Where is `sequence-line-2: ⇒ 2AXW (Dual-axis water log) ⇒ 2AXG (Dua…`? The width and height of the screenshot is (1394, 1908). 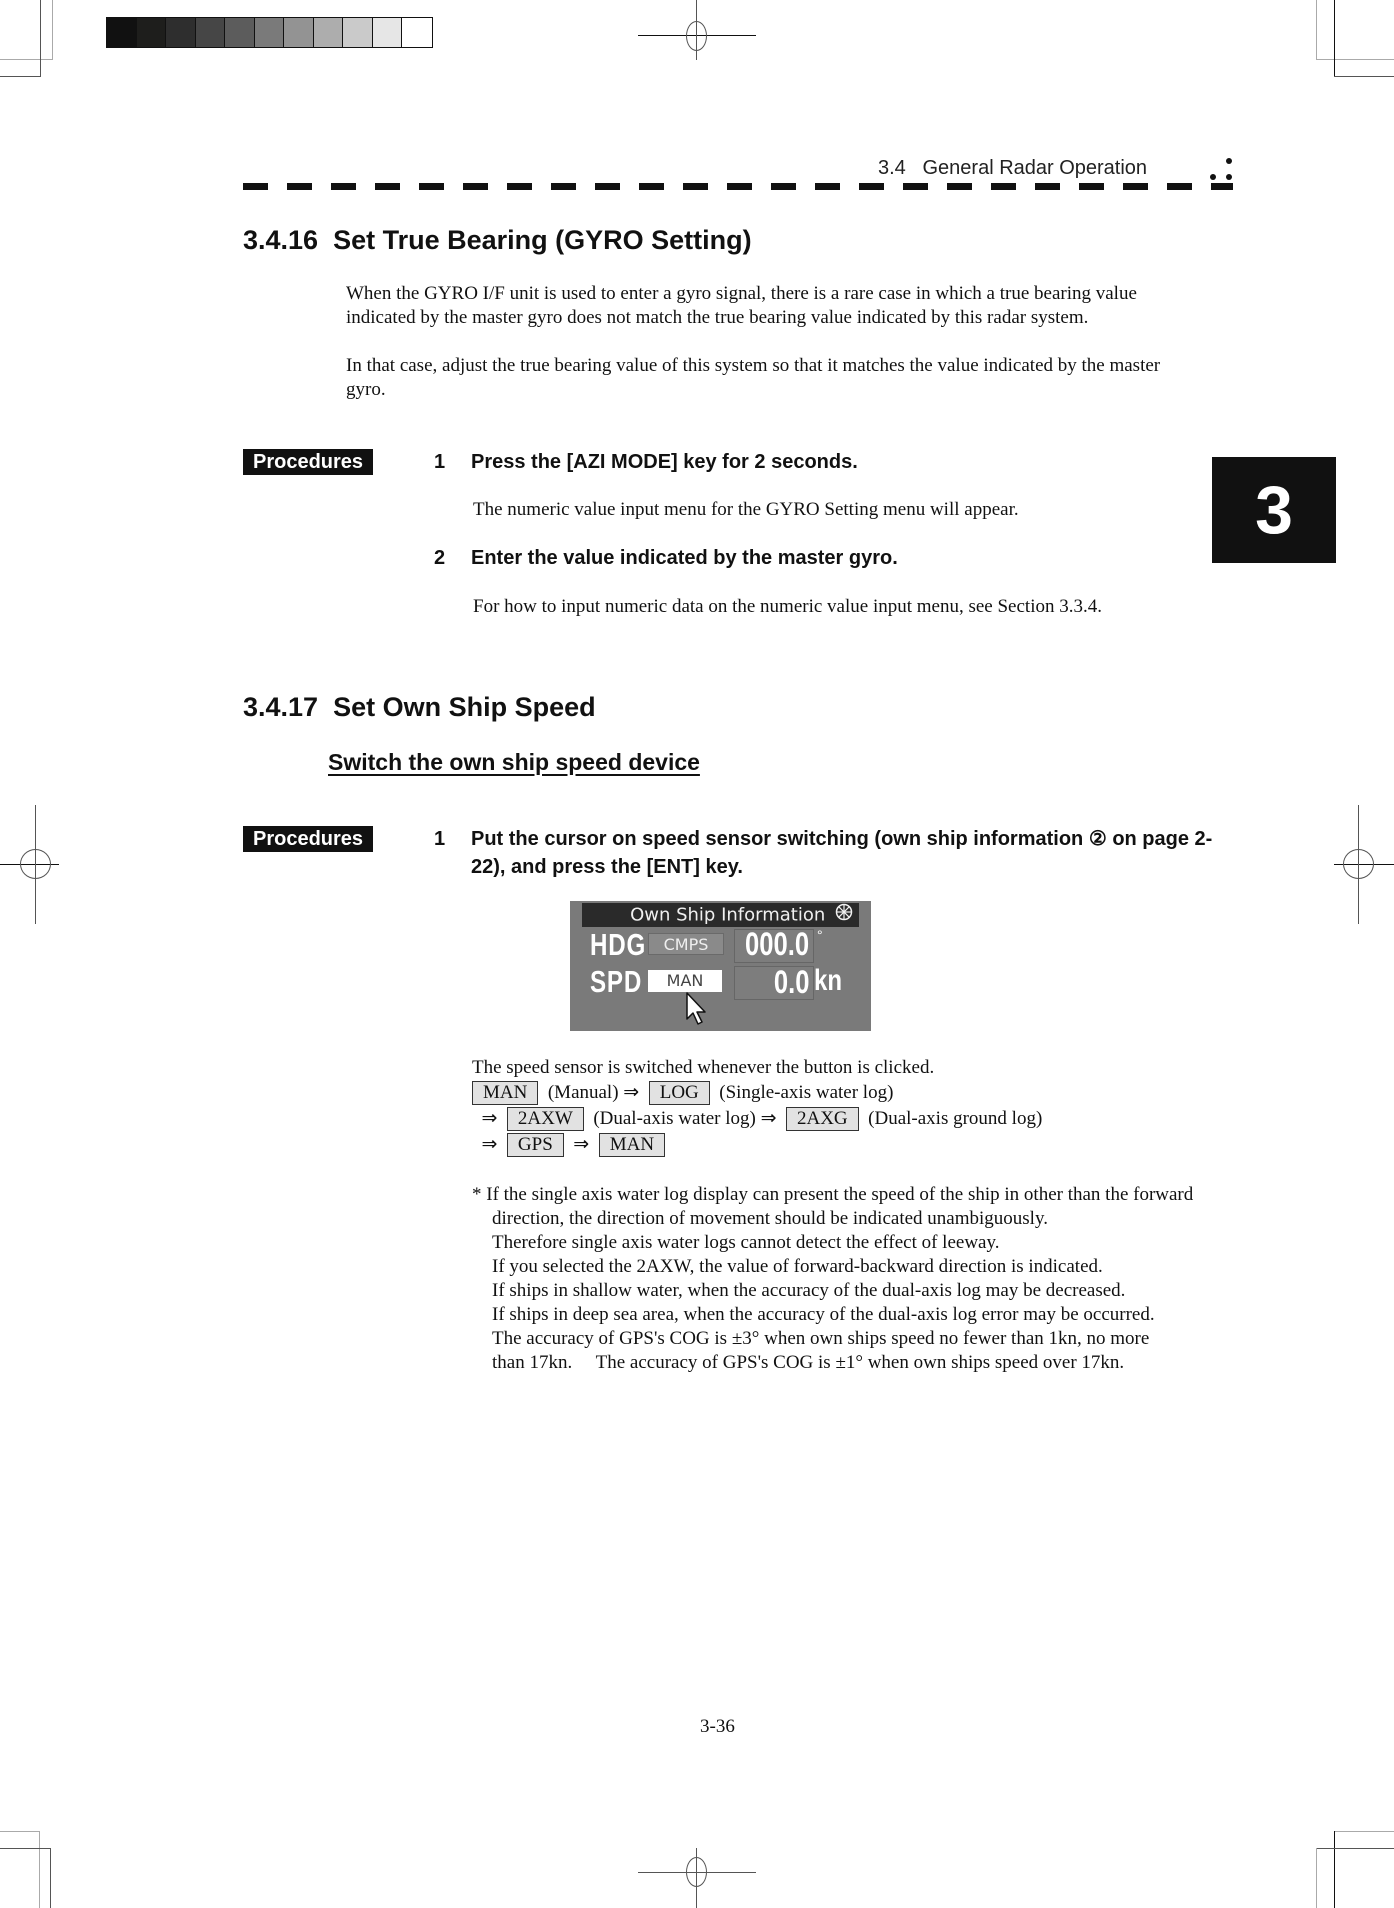
sequence-line-2: ⇒ 2AXW (Dual-axis water log) ⇒ 2AXG (Dua… is located at coordinates (757, 1118).